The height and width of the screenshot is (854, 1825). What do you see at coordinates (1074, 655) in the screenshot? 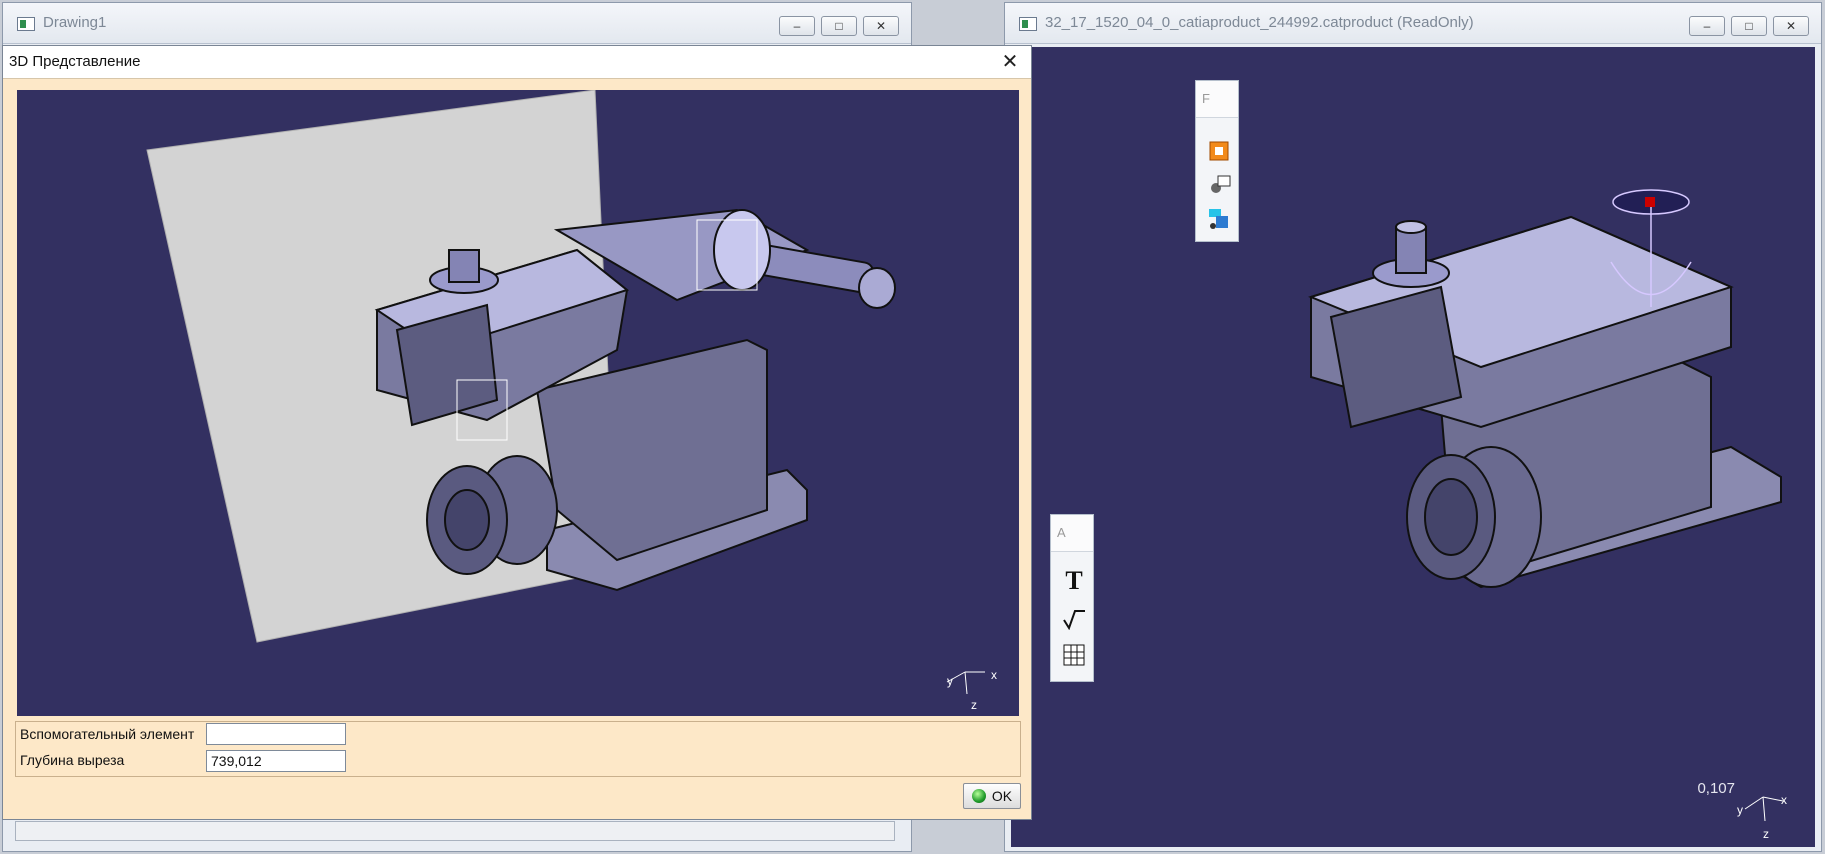
I see `table-icon` at bounding box center [1074, 655].